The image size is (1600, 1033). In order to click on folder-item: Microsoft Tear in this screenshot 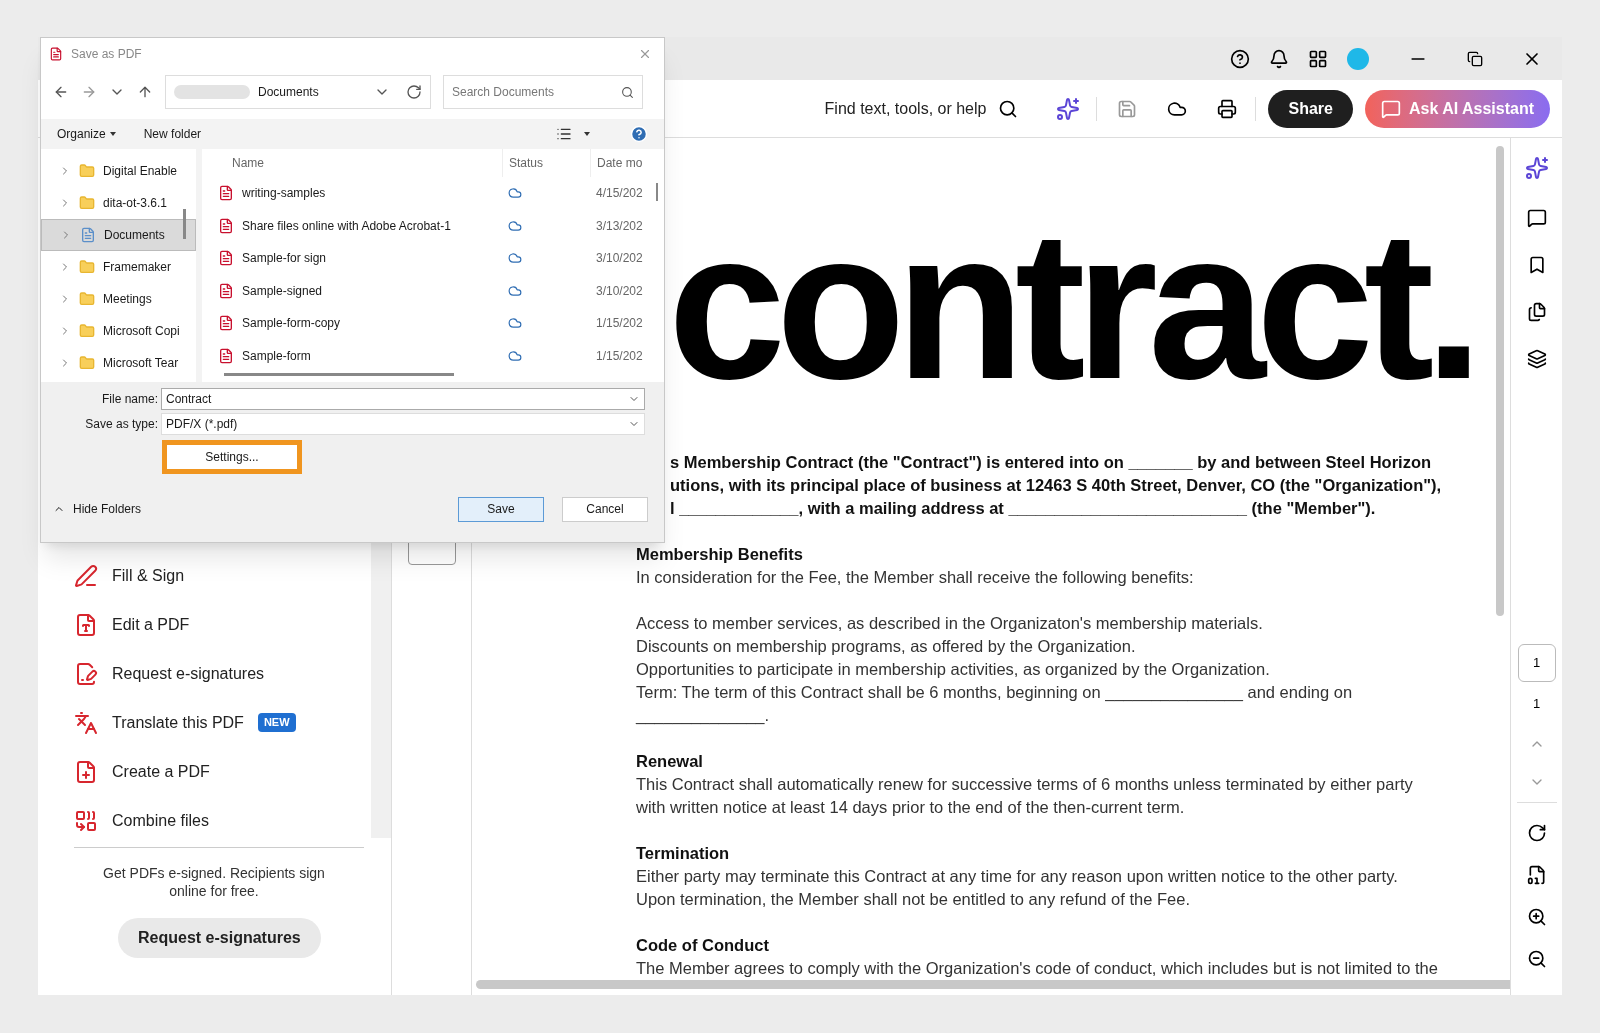, I will do `click(118, 363)`.